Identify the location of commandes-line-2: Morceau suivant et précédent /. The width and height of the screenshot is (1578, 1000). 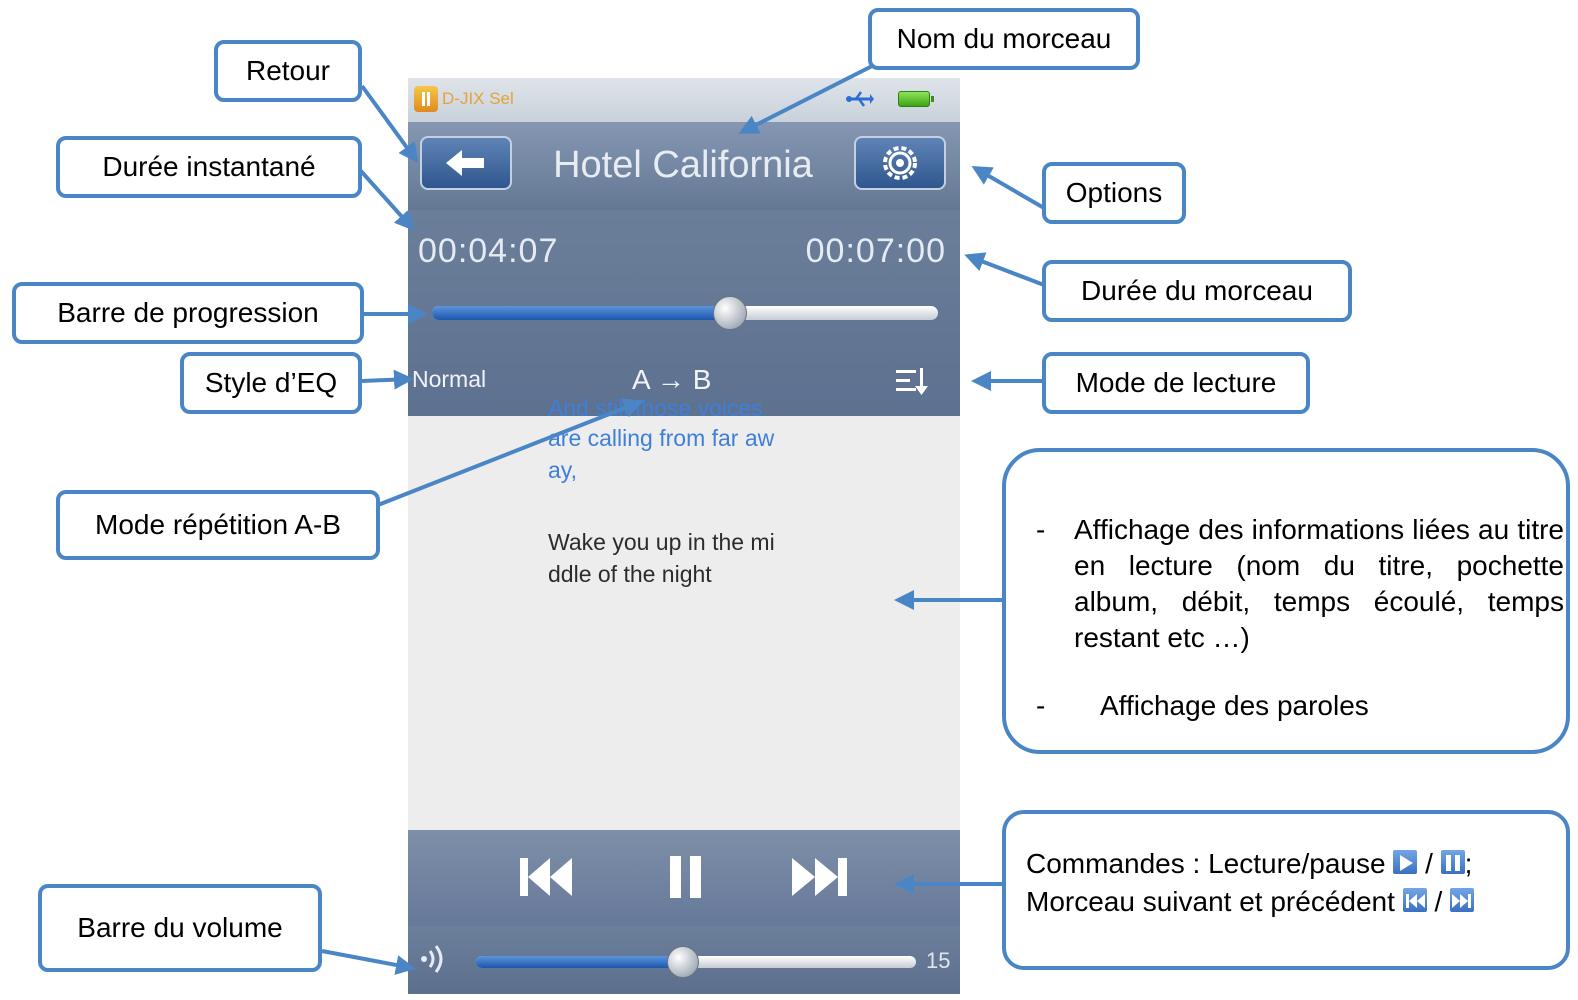
(1250, 902).